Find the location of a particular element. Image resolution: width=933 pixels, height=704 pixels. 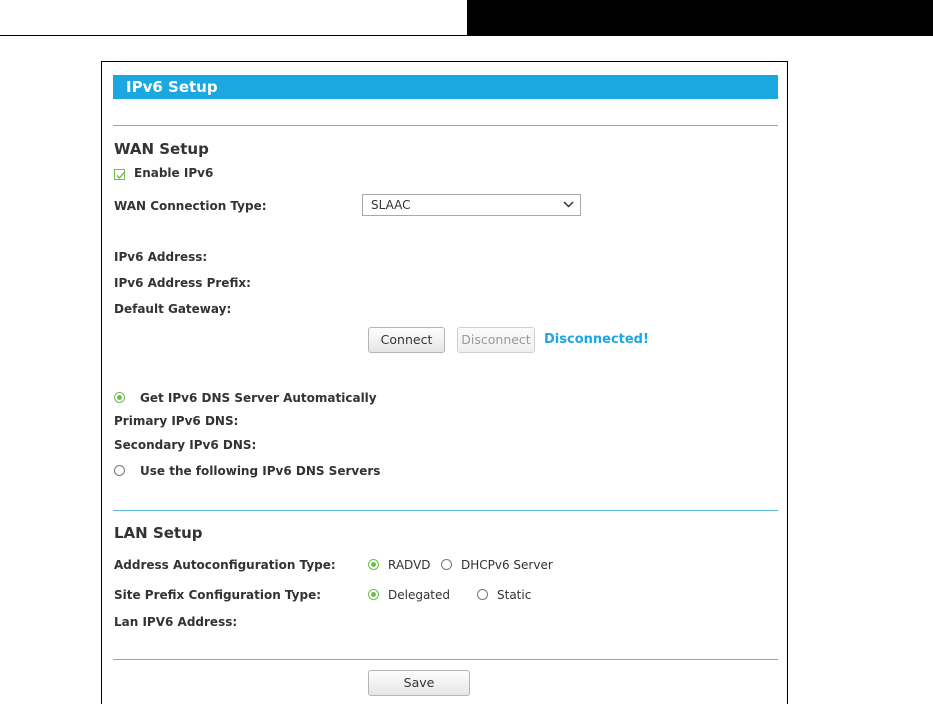

dhcpv6-server-label: DHCPv6 Server is located at coordinates (507, 565).